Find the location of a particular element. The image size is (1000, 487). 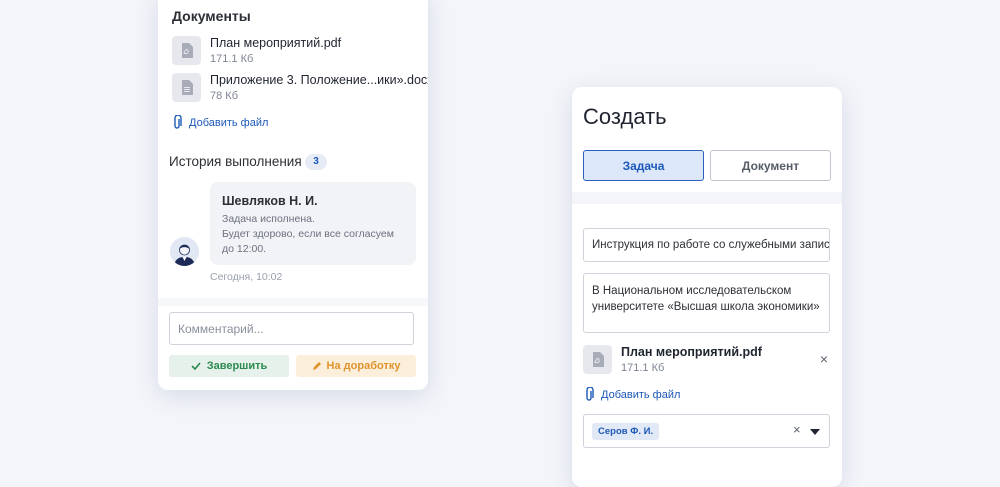

assignee-chip: Серов Ф. И. is located at coordinates (626, 431).